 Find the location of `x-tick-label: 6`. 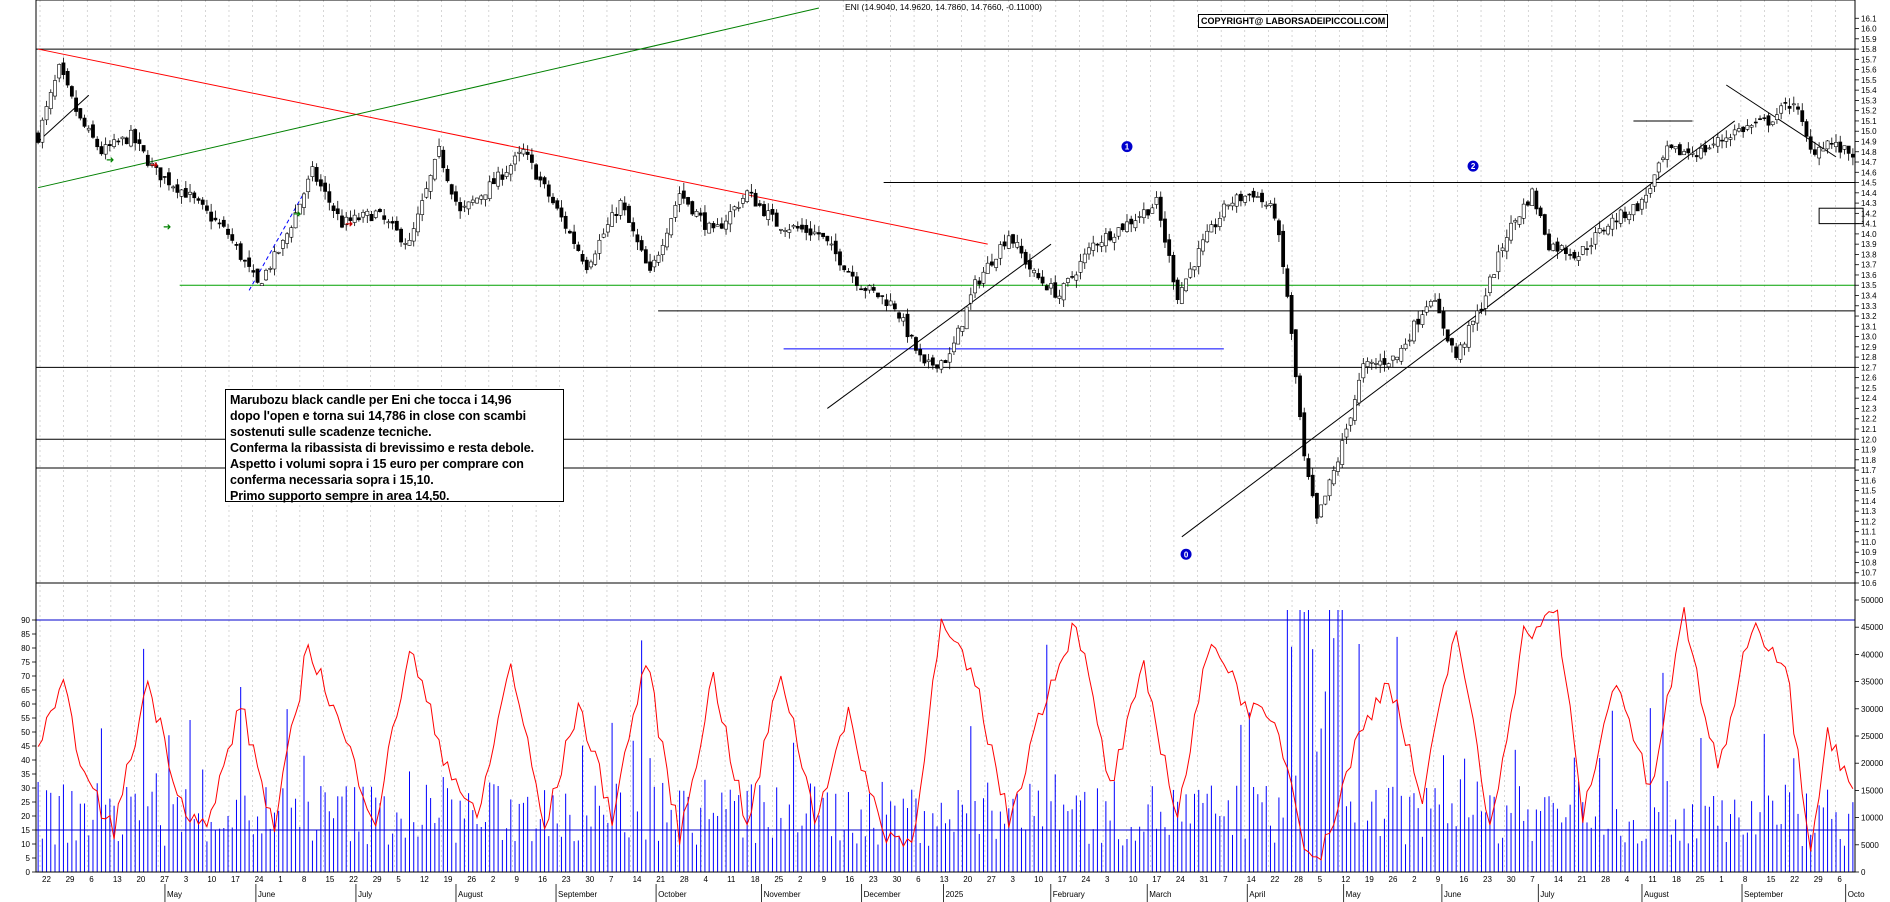

x-tick-label: 6 is located at coordinates (1839, 879).